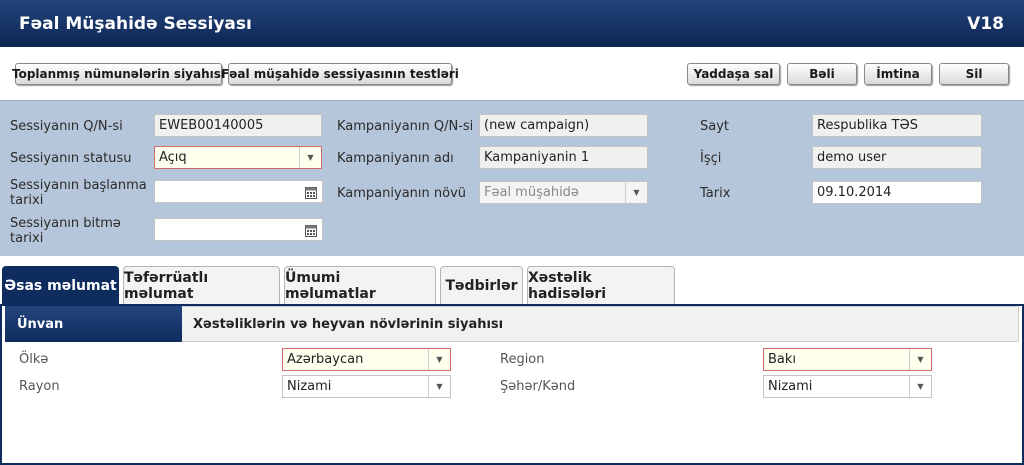 The width and height of the screenshot is (1024, 465). Describe the element at coordinates (66, 126) in the screenshot. I see `session-id-label: Sessiyanın Q/N-si` at that location.